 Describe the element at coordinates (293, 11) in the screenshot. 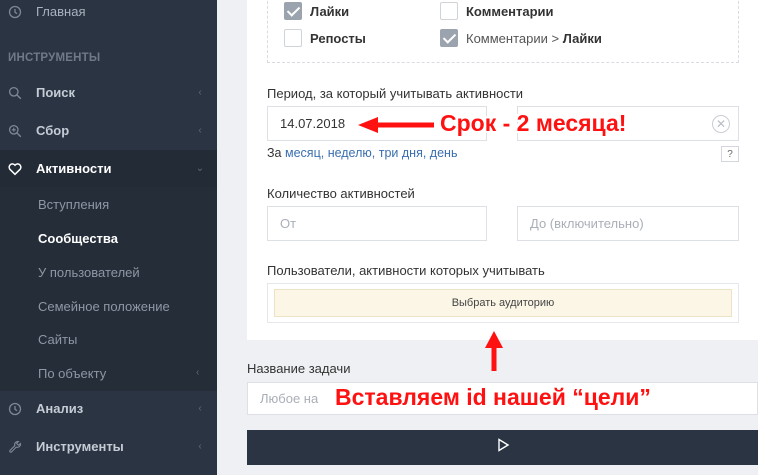

I see `checkbox-likes` at that location.